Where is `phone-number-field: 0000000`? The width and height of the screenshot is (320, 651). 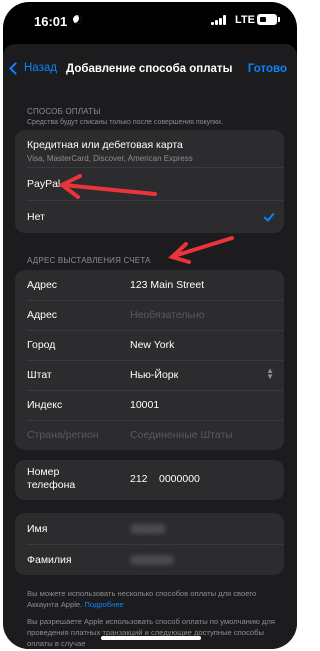 phone-number-field: 0000000 is located at coordinates (179, 479).